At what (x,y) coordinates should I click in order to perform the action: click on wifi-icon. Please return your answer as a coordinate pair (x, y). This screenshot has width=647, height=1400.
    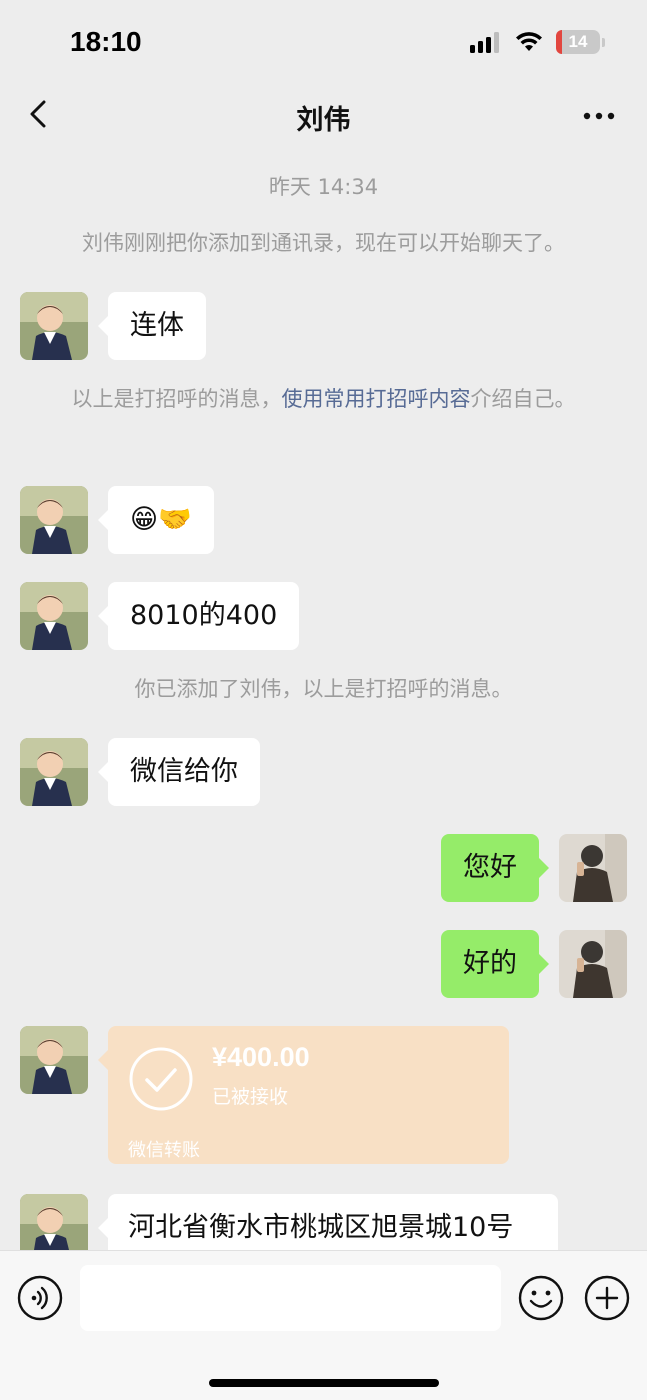
    Looking at the image, I should click on (529, 41).